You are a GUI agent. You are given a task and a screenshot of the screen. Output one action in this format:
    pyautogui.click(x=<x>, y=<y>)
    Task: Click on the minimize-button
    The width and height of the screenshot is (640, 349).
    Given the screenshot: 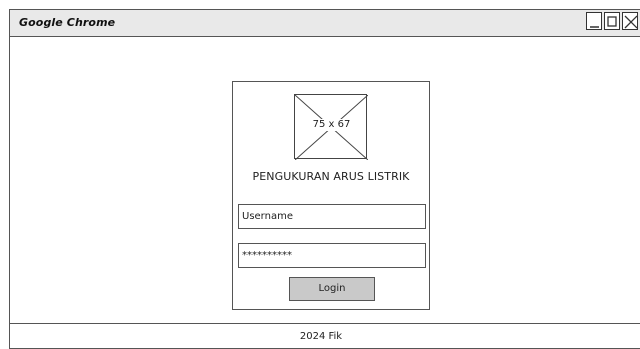 What is the action you would take?
    pyautogui.click(x=594, y=21)
    